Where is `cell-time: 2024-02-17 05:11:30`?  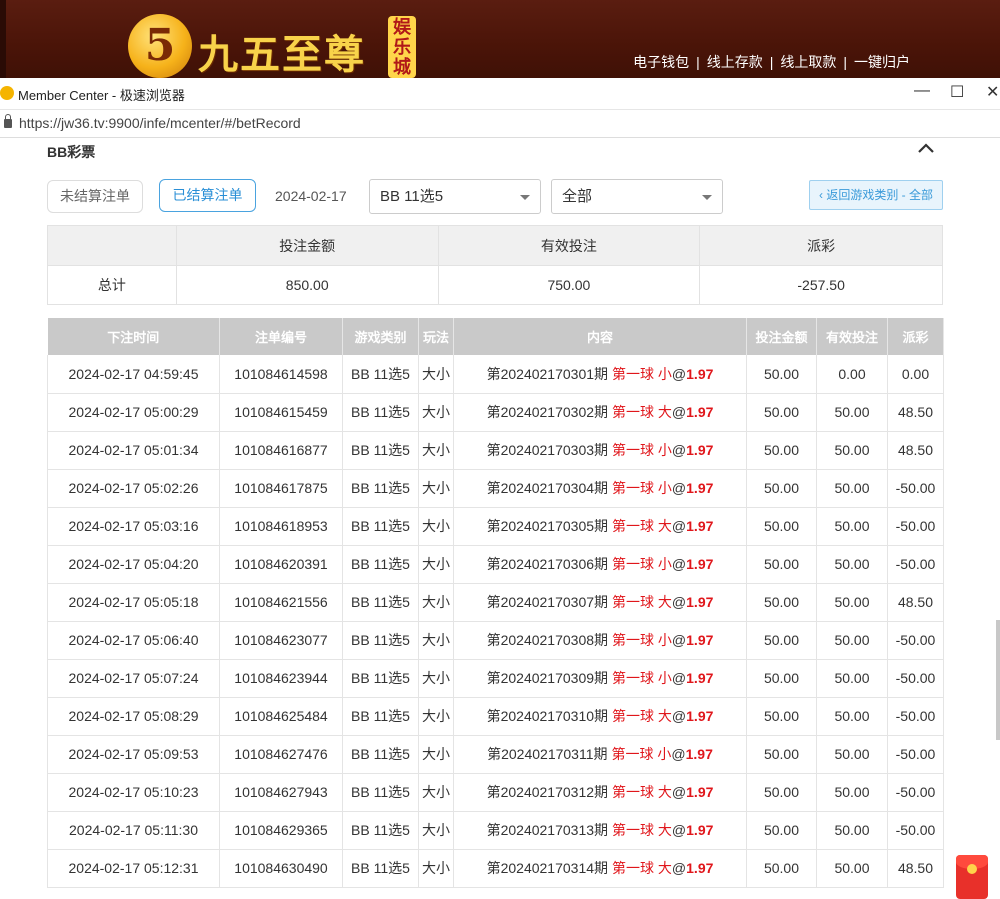
cell-time: 2024-02-17 05:11:30 is located at coordinates (133, 830).